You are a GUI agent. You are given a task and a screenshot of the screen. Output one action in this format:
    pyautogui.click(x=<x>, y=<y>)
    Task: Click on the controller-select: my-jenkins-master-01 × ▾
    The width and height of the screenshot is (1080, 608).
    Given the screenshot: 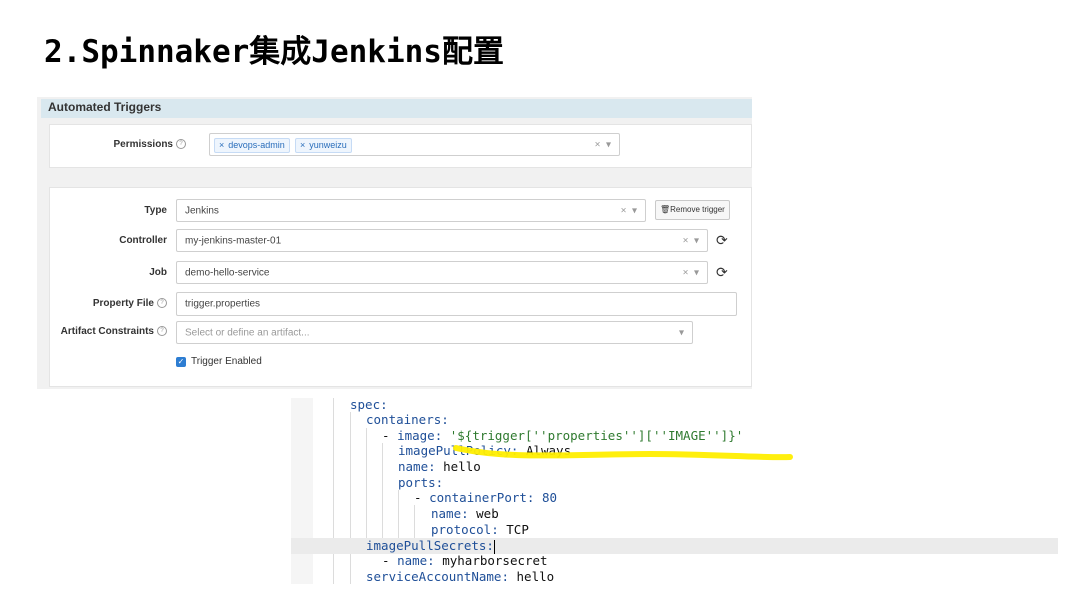 What is the action you would take?
    pyautogui.click(x=442, y=240)
    